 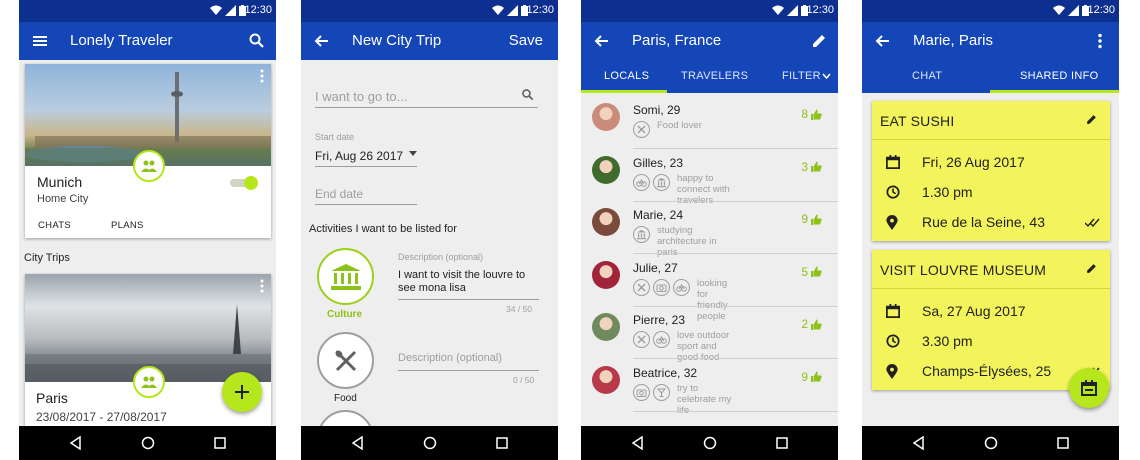 I want to click on like-count: 8, so click(x=804, y=114).